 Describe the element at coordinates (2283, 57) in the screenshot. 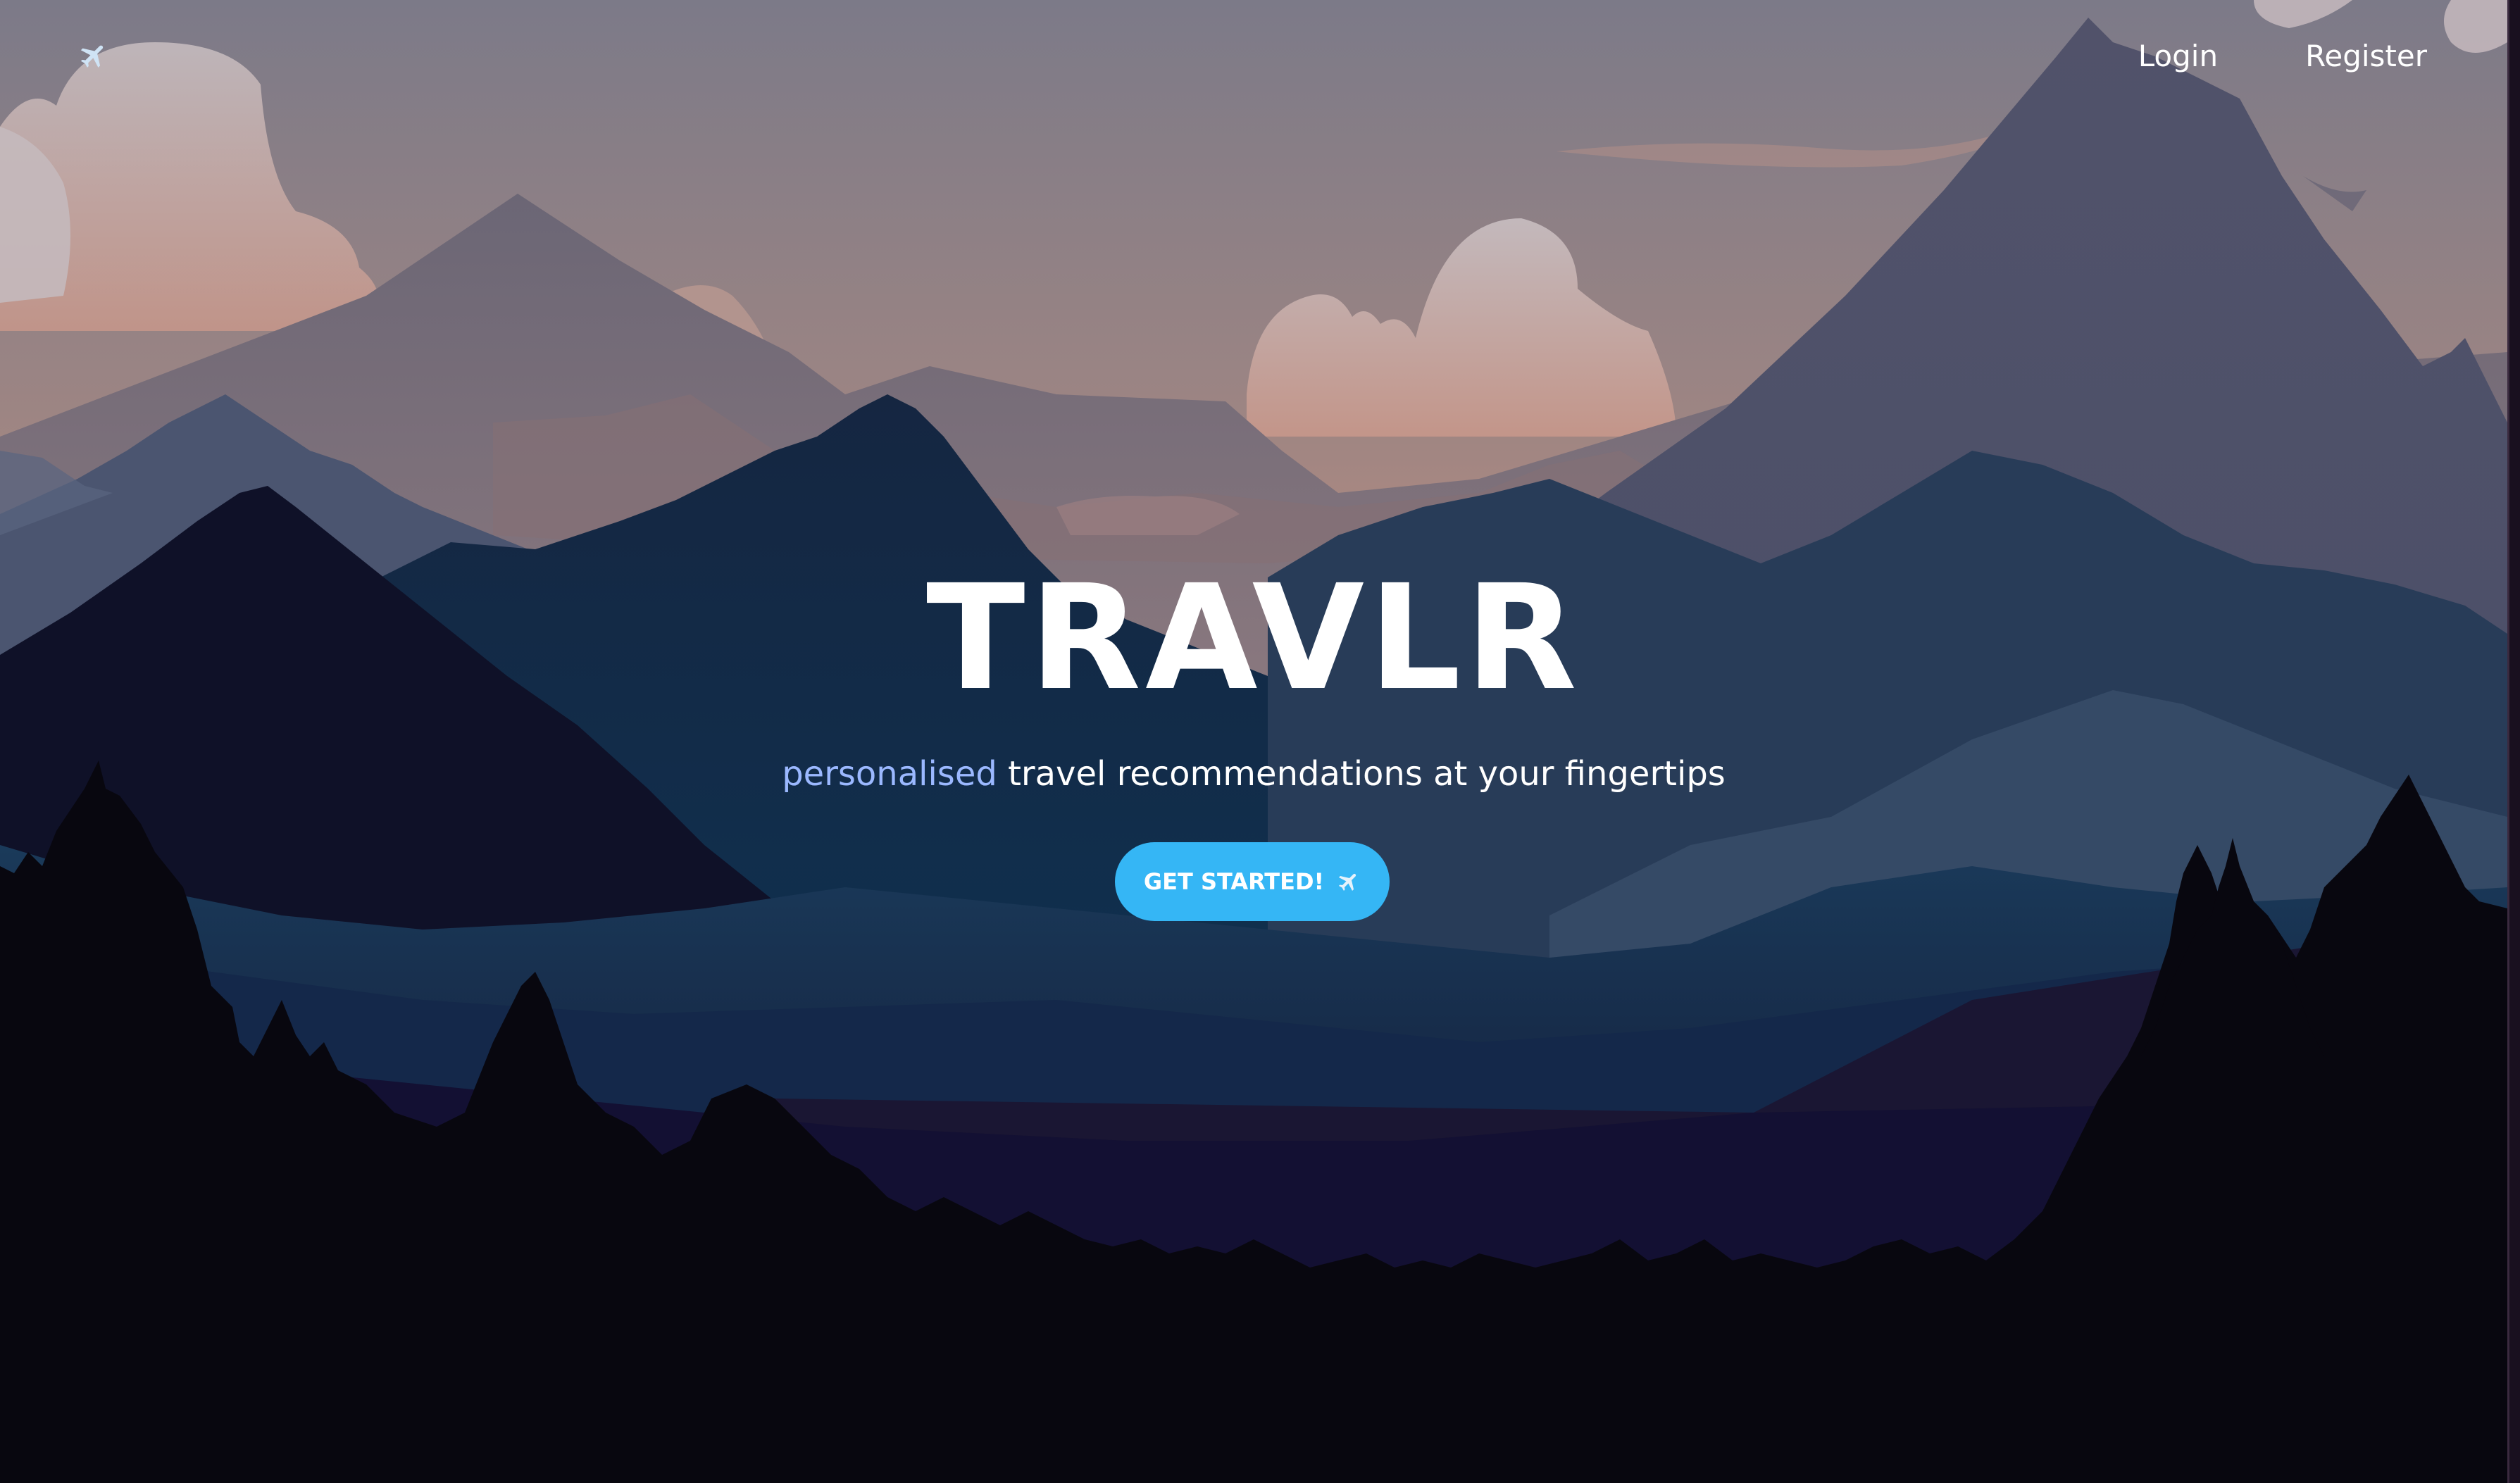

I see `top-nav: Login Register` at that location.